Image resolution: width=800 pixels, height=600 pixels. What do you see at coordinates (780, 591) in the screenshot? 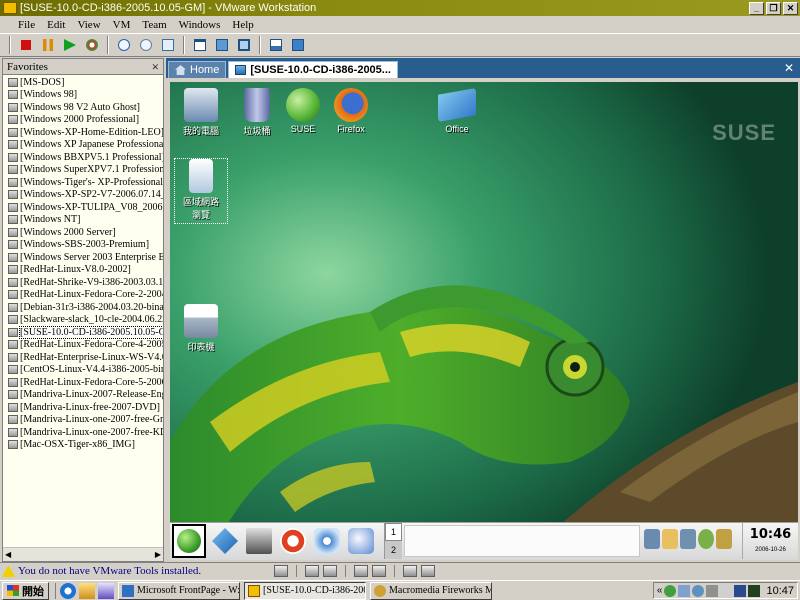
I see `taskbar-clock: 10:47` at bounding box center [780, 591].